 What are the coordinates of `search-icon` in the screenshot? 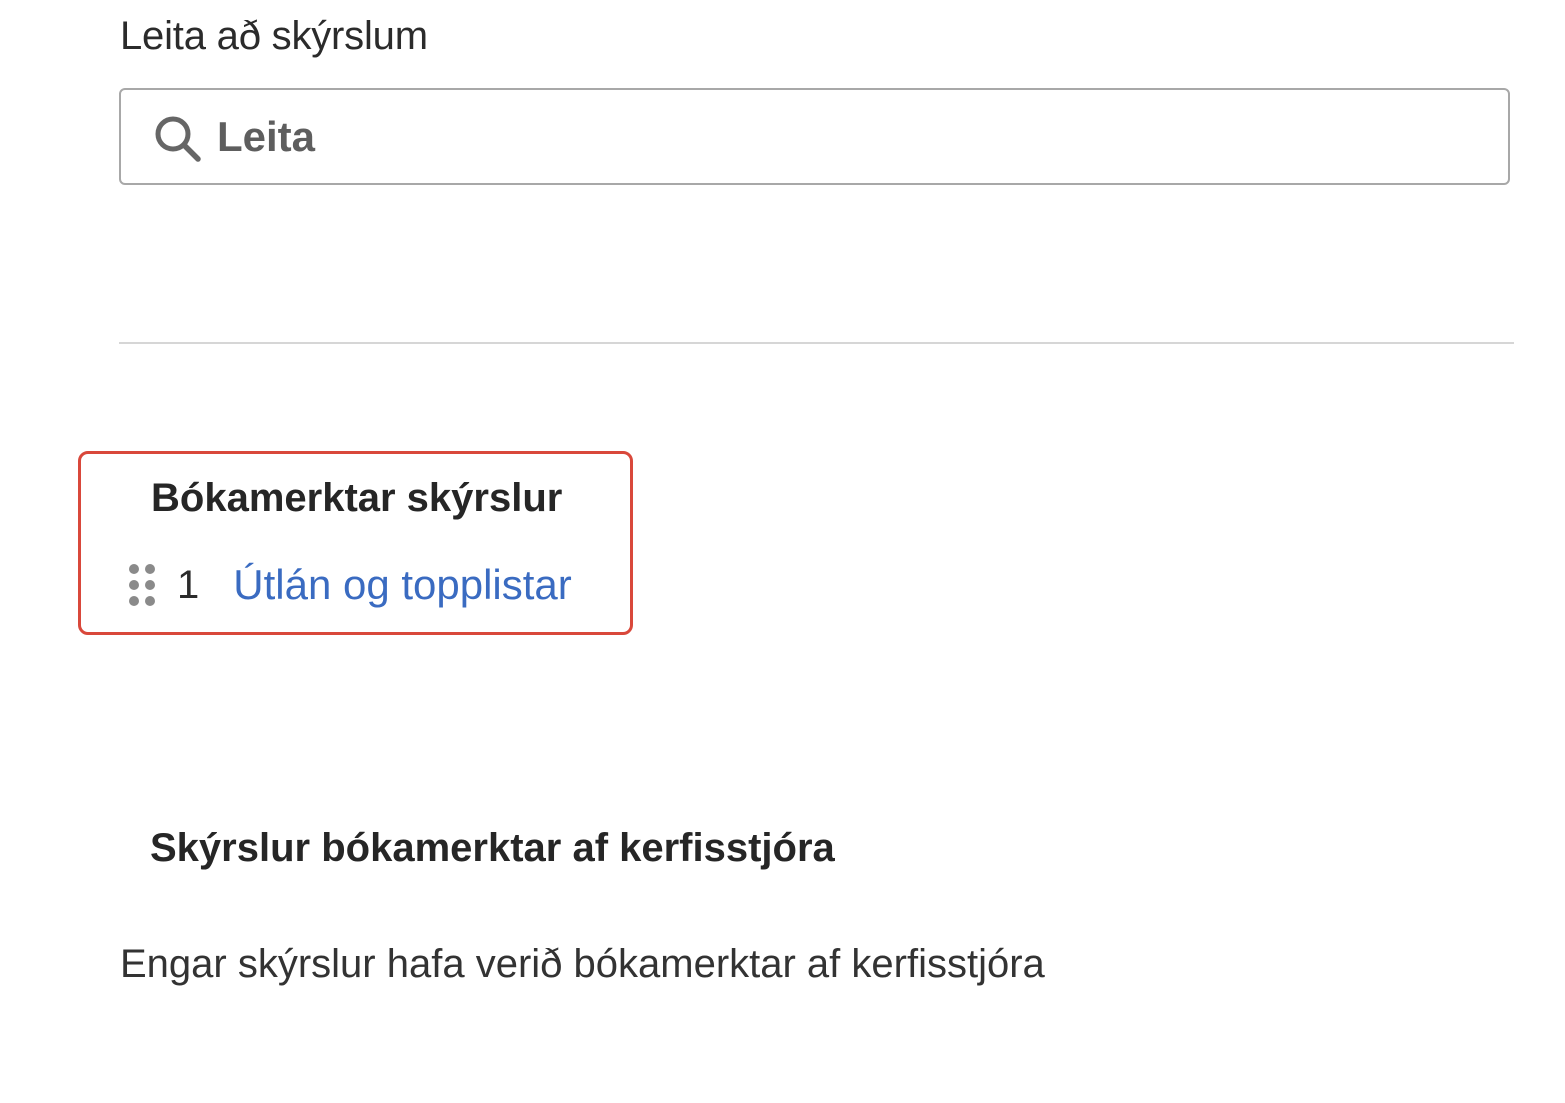 It's located at (178, 139).